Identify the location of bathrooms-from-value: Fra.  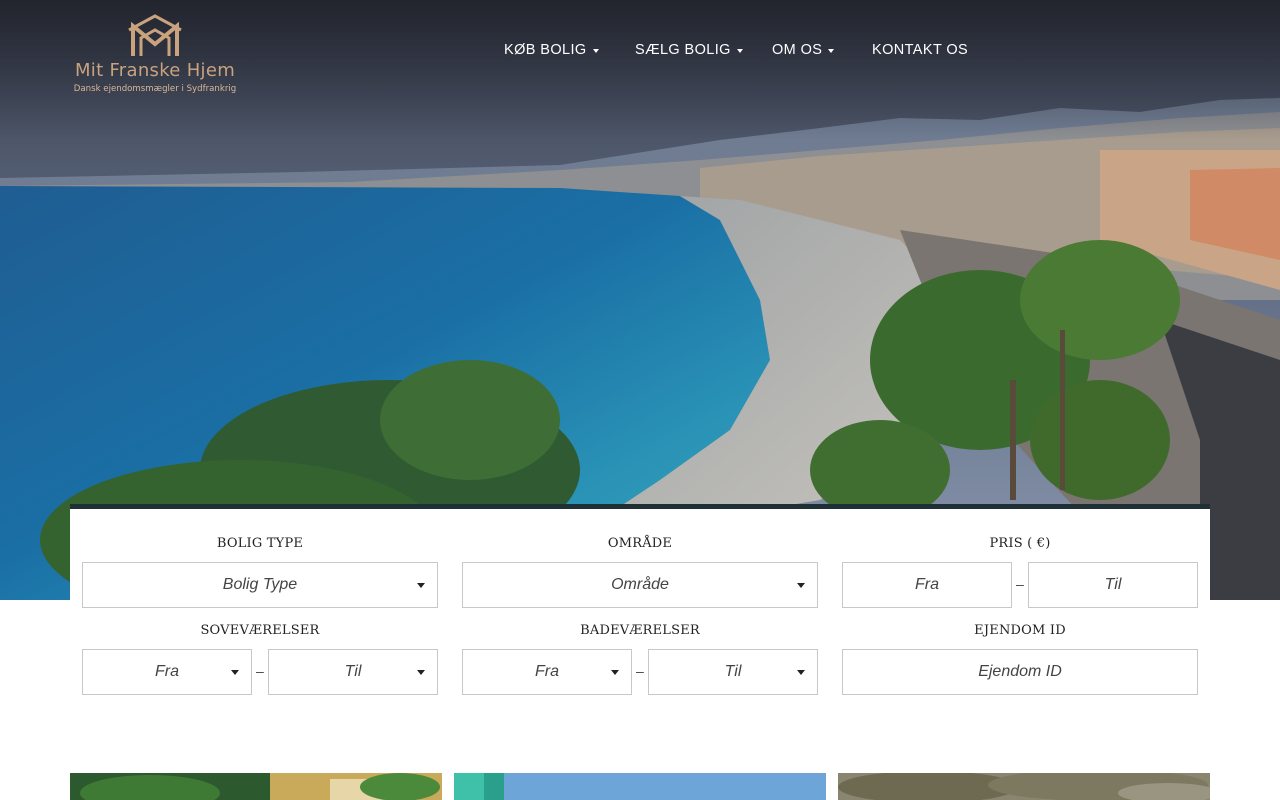
(547, 671).